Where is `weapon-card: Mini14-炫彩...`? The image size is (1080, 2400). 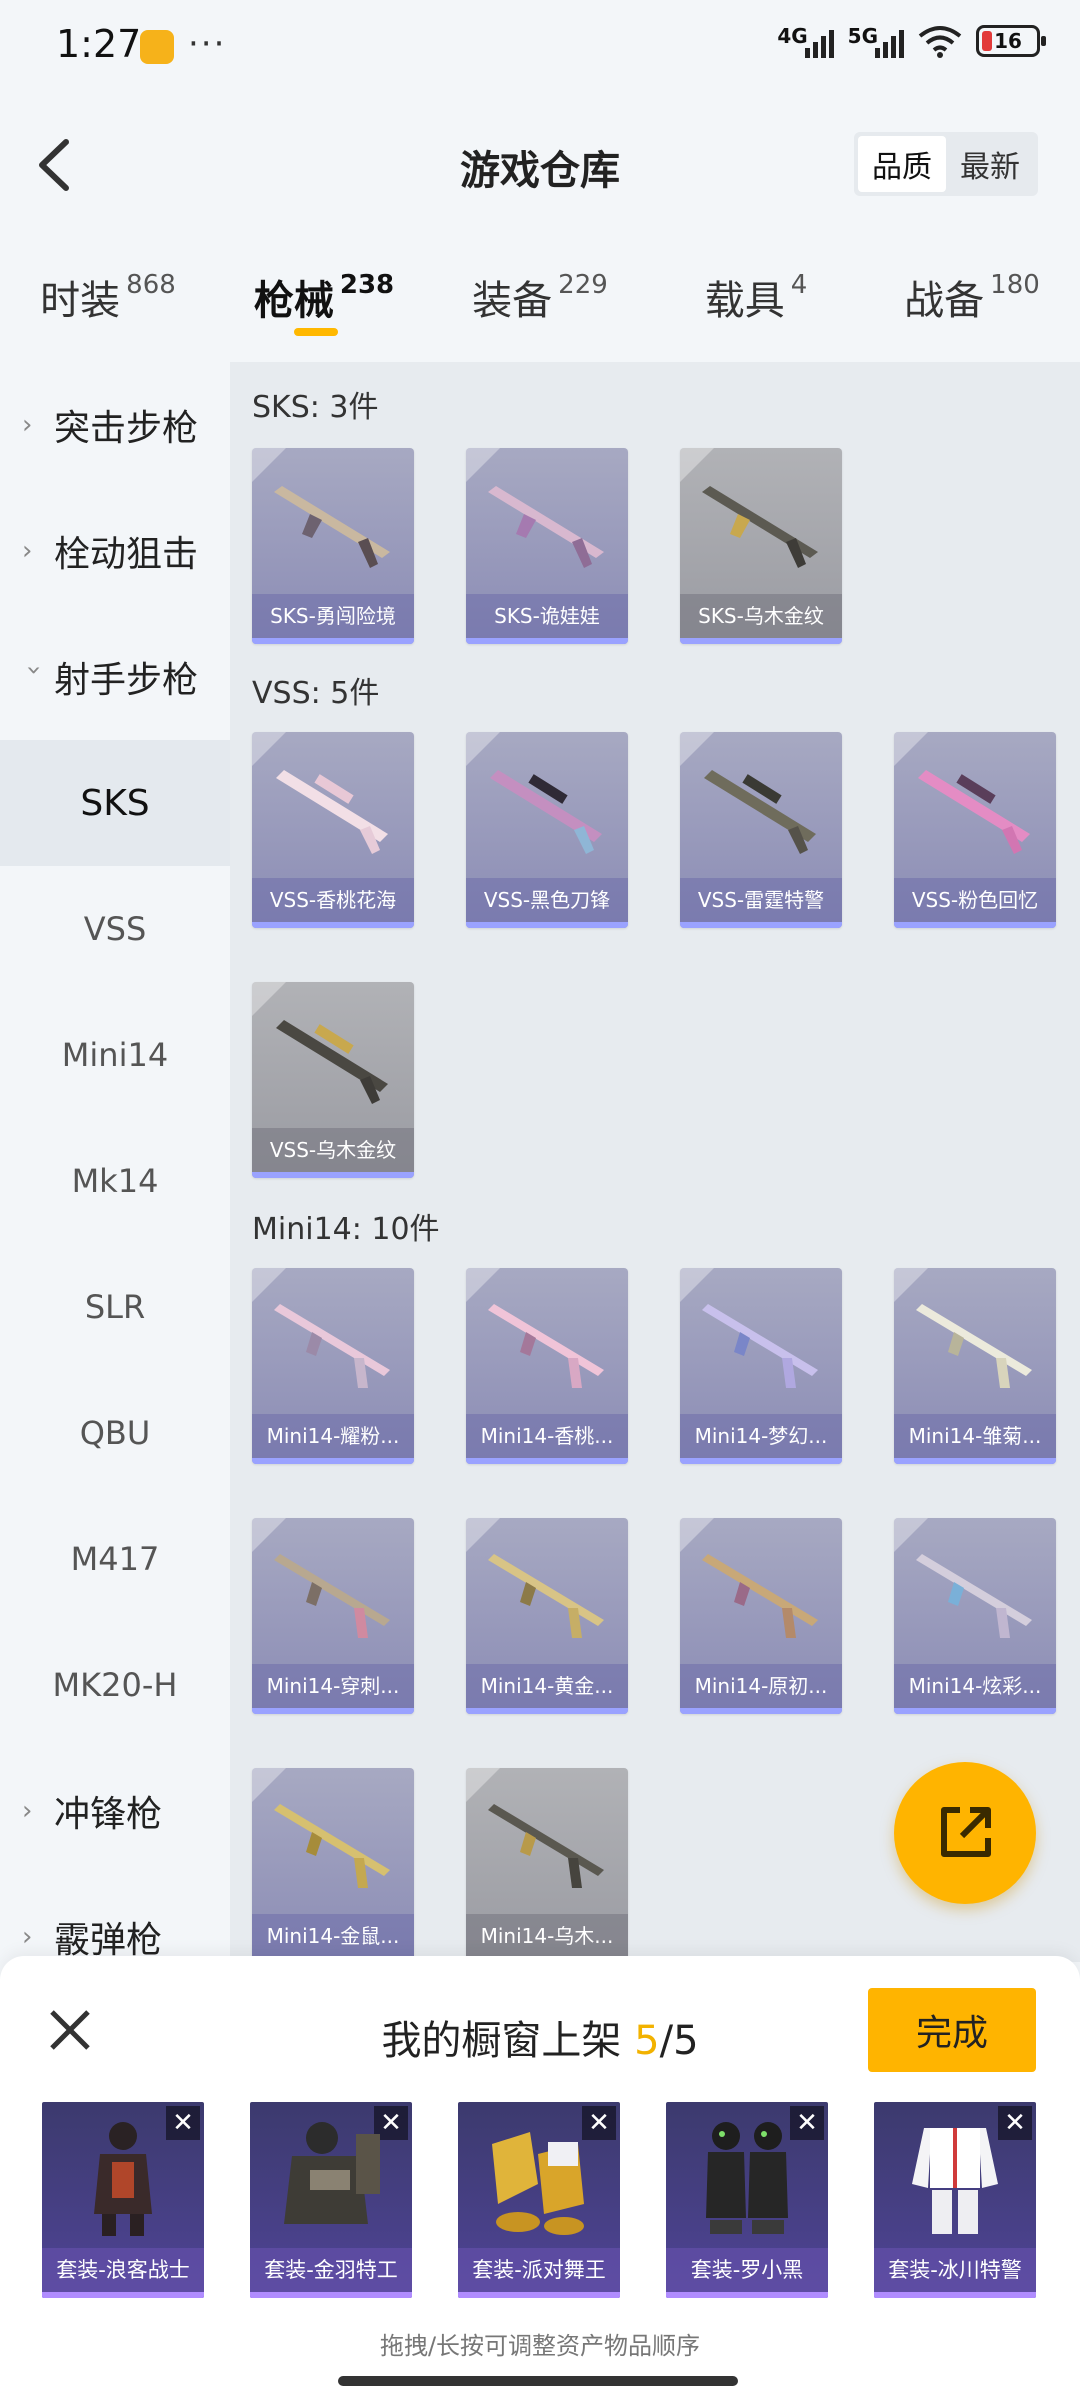 weapon-card: Mini14-炫彩... is located at coordinates (975, 1616).